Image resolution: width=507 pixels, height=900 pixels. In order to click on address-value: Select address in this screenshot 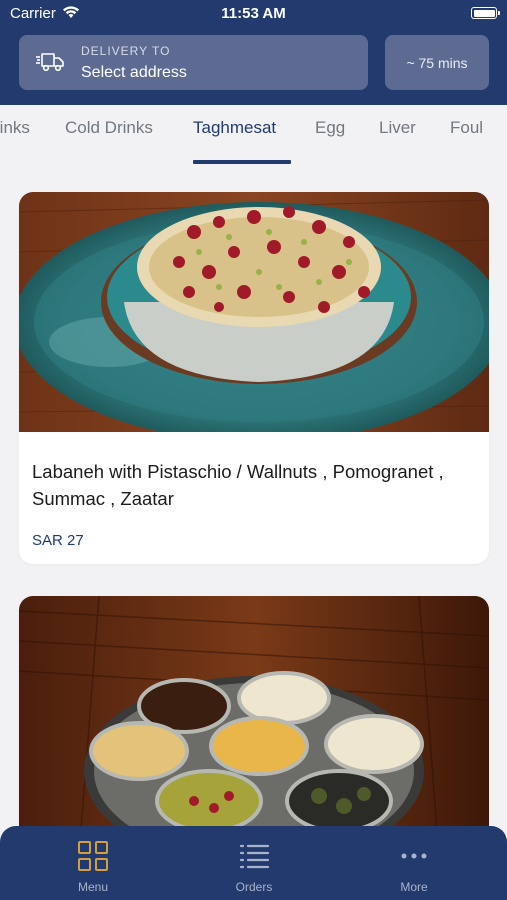, I will do `click(134, 72)`.